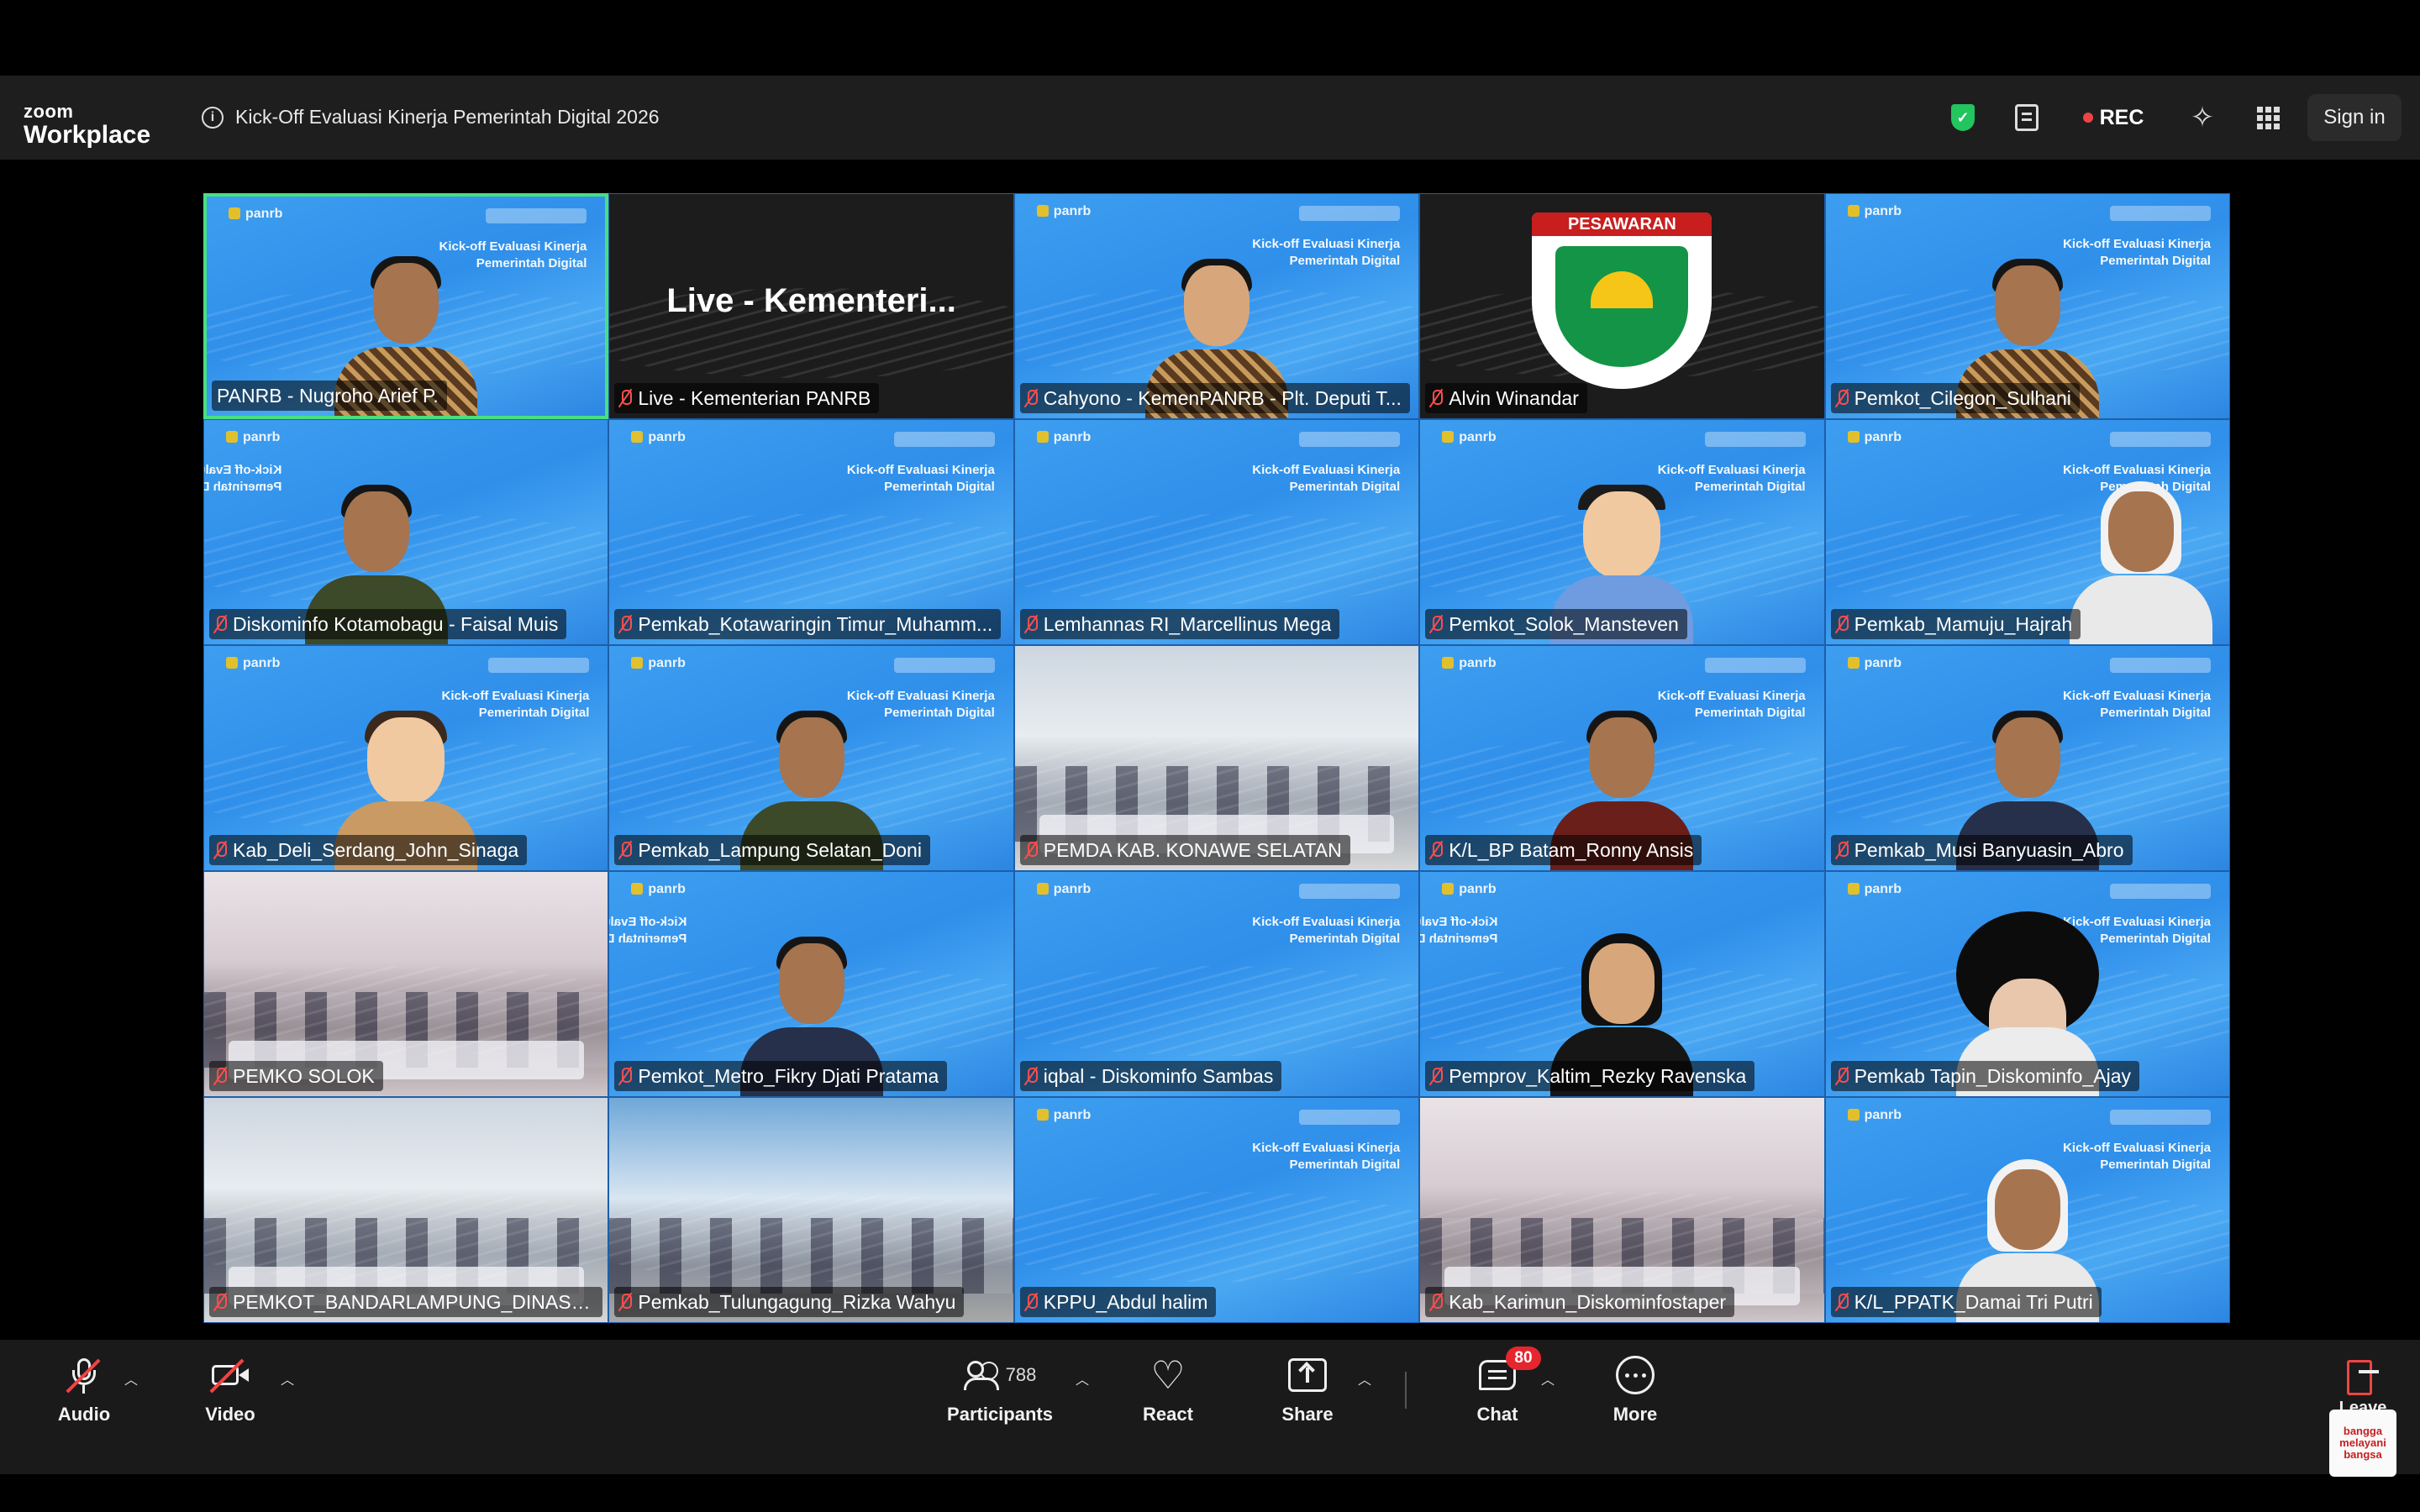 The width and height of the screenshot is (2420, 1512). What do you see at coordinates (1021, 1374) in the screenshot?
I see `participants-count: 788` at bounding box center [1021, 1374].